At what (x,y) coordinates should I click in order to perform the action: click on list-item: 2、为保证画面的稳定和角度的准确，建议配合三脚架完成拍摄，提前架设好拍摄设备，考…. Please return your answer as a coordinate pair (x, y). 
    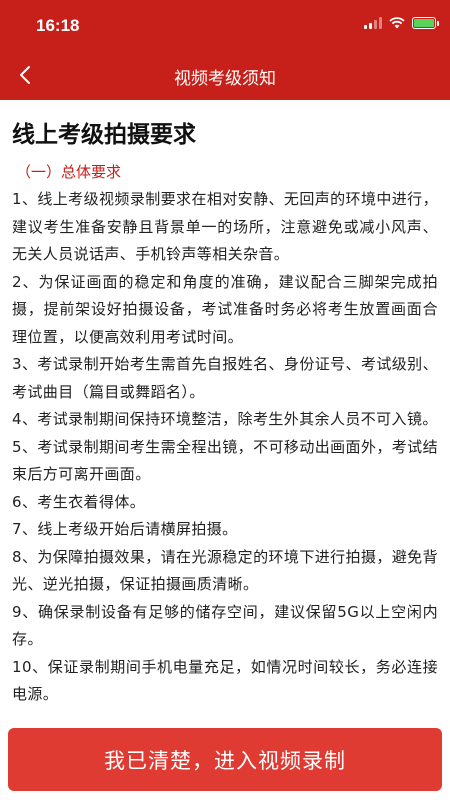
    Looking at the image, I should click on (225, 309).